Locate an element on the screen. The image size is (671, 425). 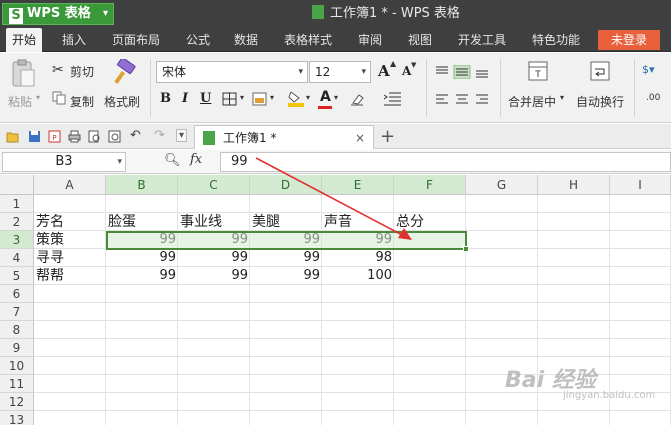
tab-special-features: 特色功能 is located at coordinates (556, 40).